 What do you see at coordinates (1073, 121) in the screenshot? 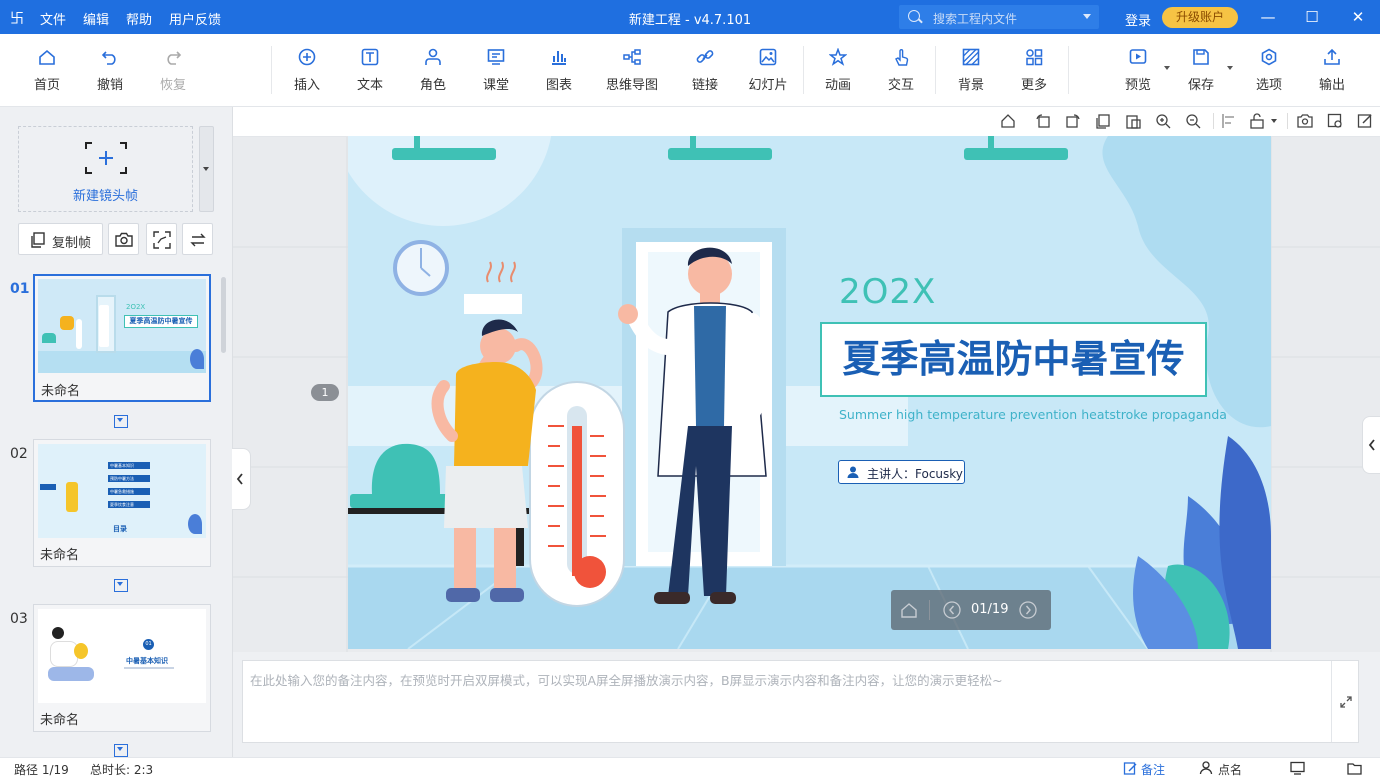
I see `rotate-right-icon` at bounding box center [1073, 121].